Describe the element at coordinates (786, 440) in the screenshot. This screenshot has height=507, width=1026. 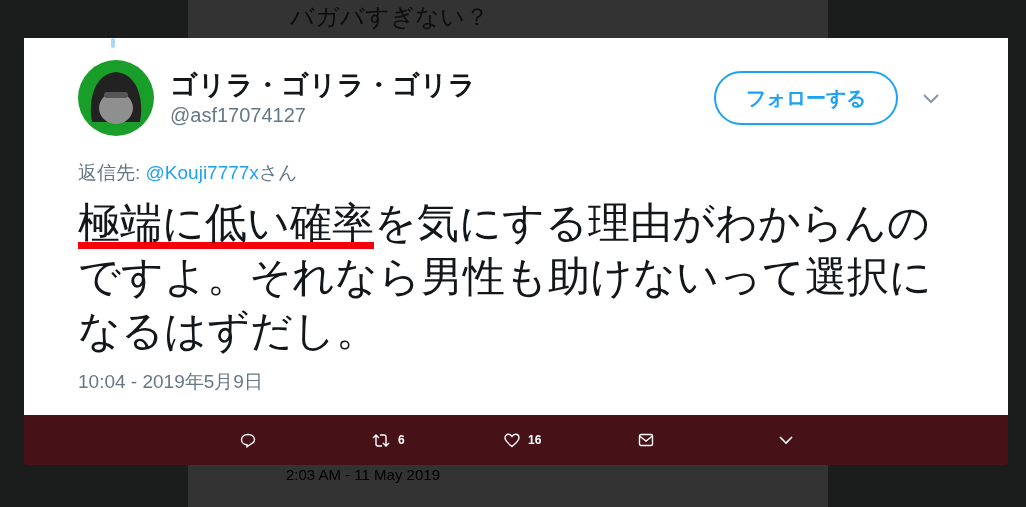
I see `chevron-down-icon` at that location.